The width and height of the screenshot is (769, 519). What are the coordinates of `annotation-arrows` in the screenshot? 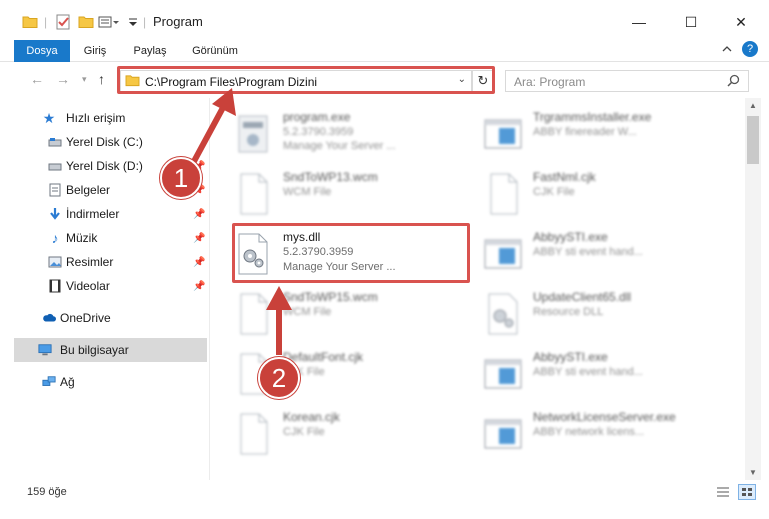 It's located at (240, 221).